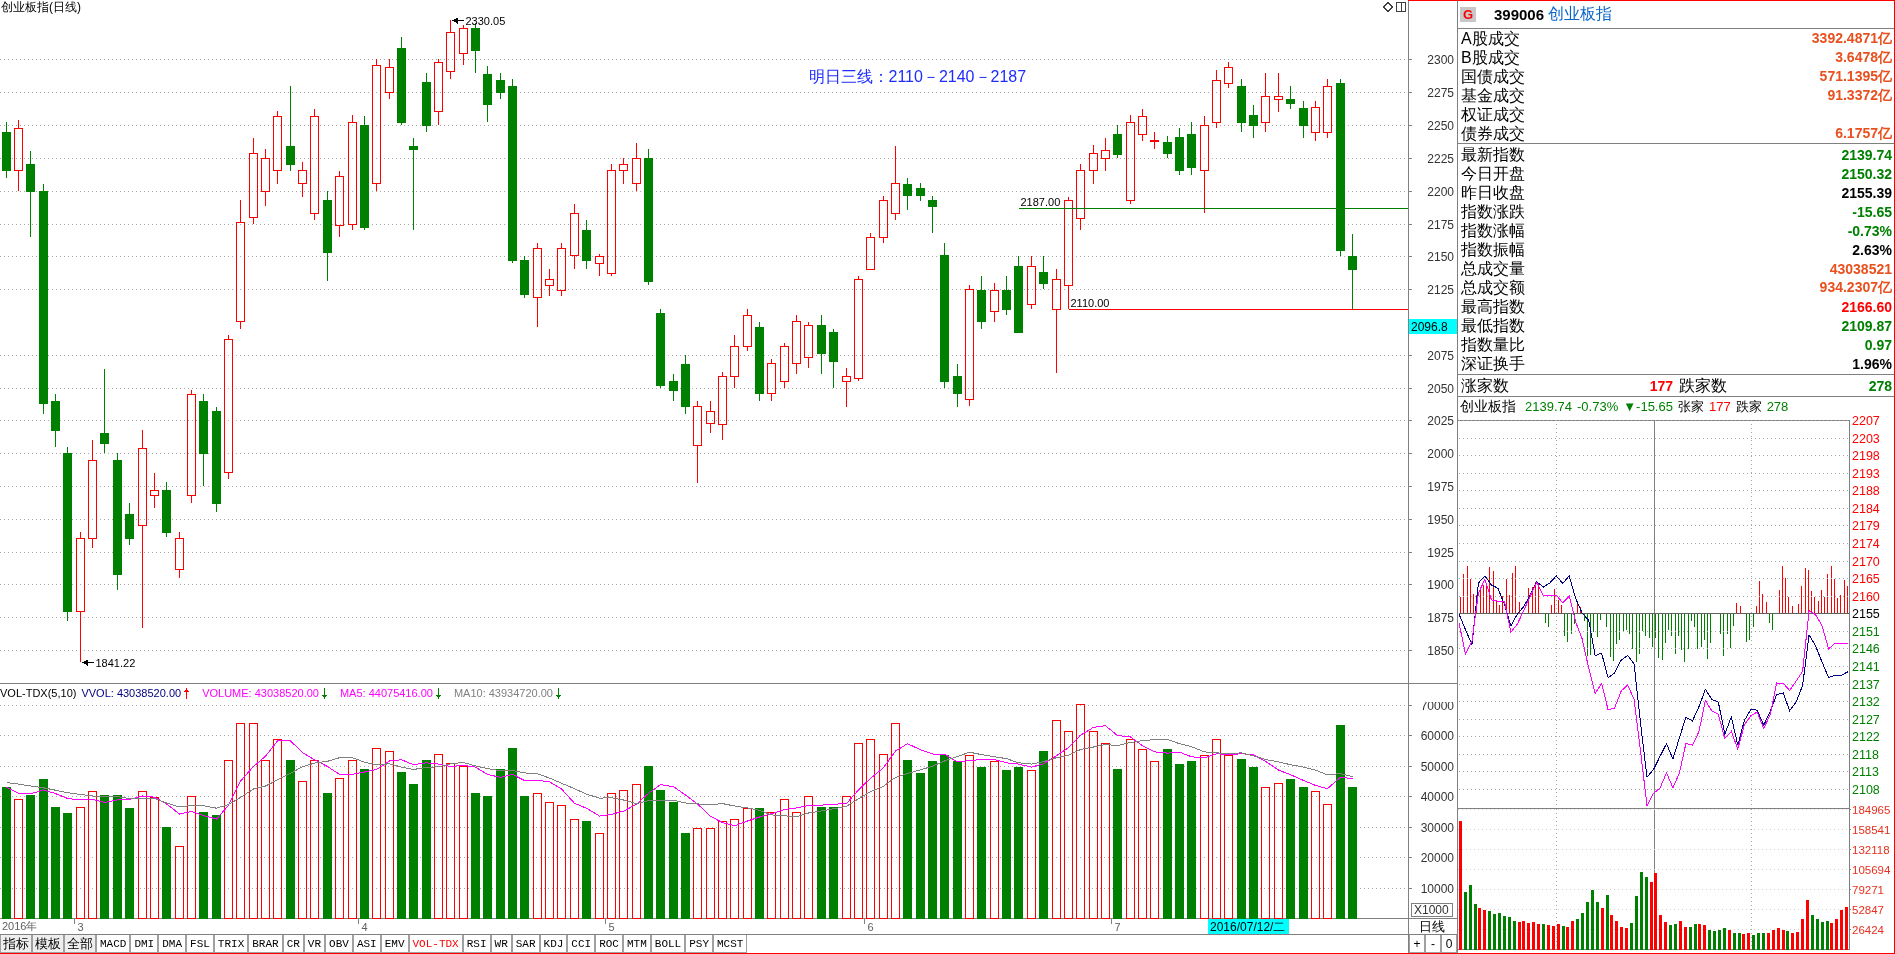 Image resolution: width=1895 pixels, height=954 pixels. Describe the element at coordinates (1866, 667) in the screenshot. I see `axis-label: 2141` at that location.